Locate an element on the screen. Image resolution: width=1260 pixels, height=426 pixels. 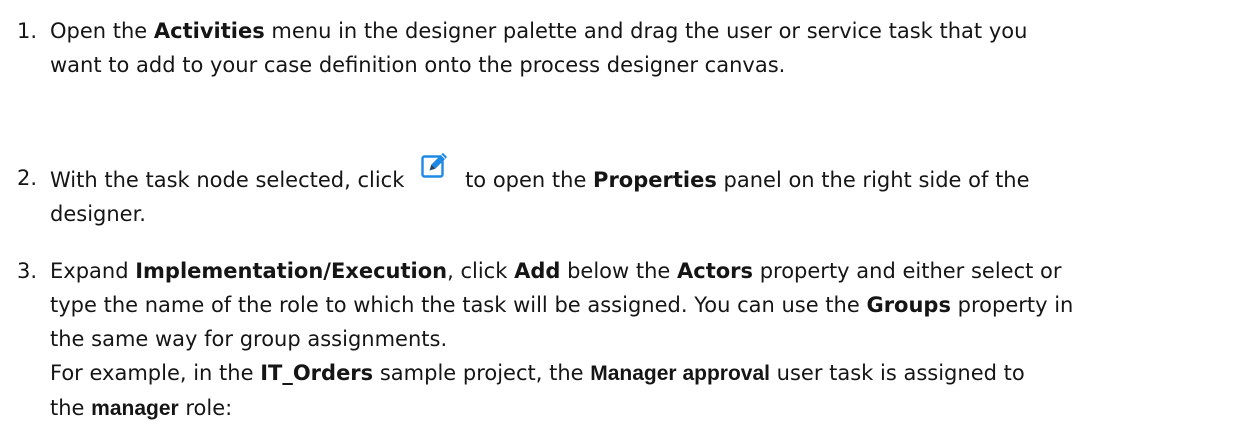
text-run: For example, in the is located at coordinates (155, 373).